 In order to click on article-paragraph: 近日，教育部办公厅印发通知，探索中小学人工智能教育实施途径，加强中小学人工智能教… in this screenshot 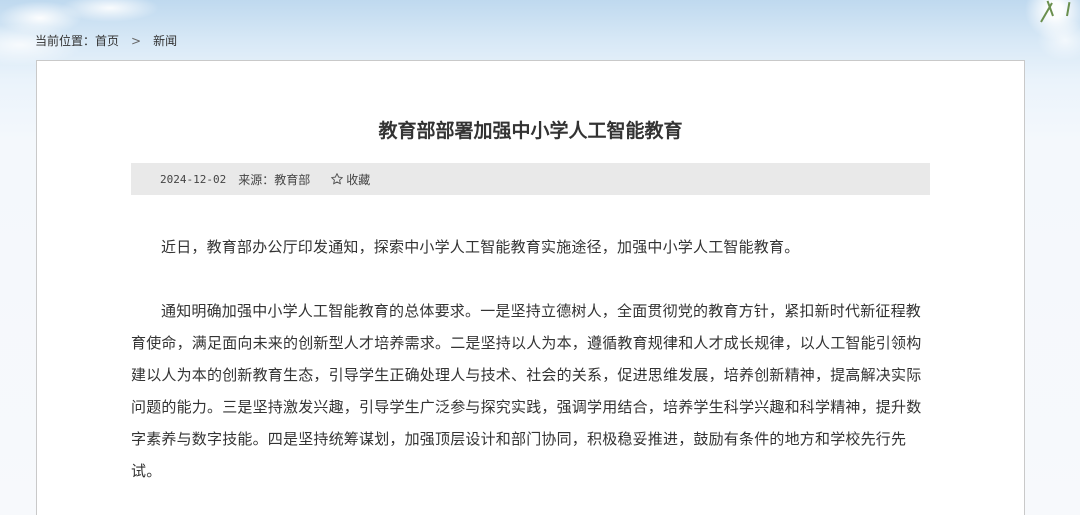, I will do `click(480, 247)`.